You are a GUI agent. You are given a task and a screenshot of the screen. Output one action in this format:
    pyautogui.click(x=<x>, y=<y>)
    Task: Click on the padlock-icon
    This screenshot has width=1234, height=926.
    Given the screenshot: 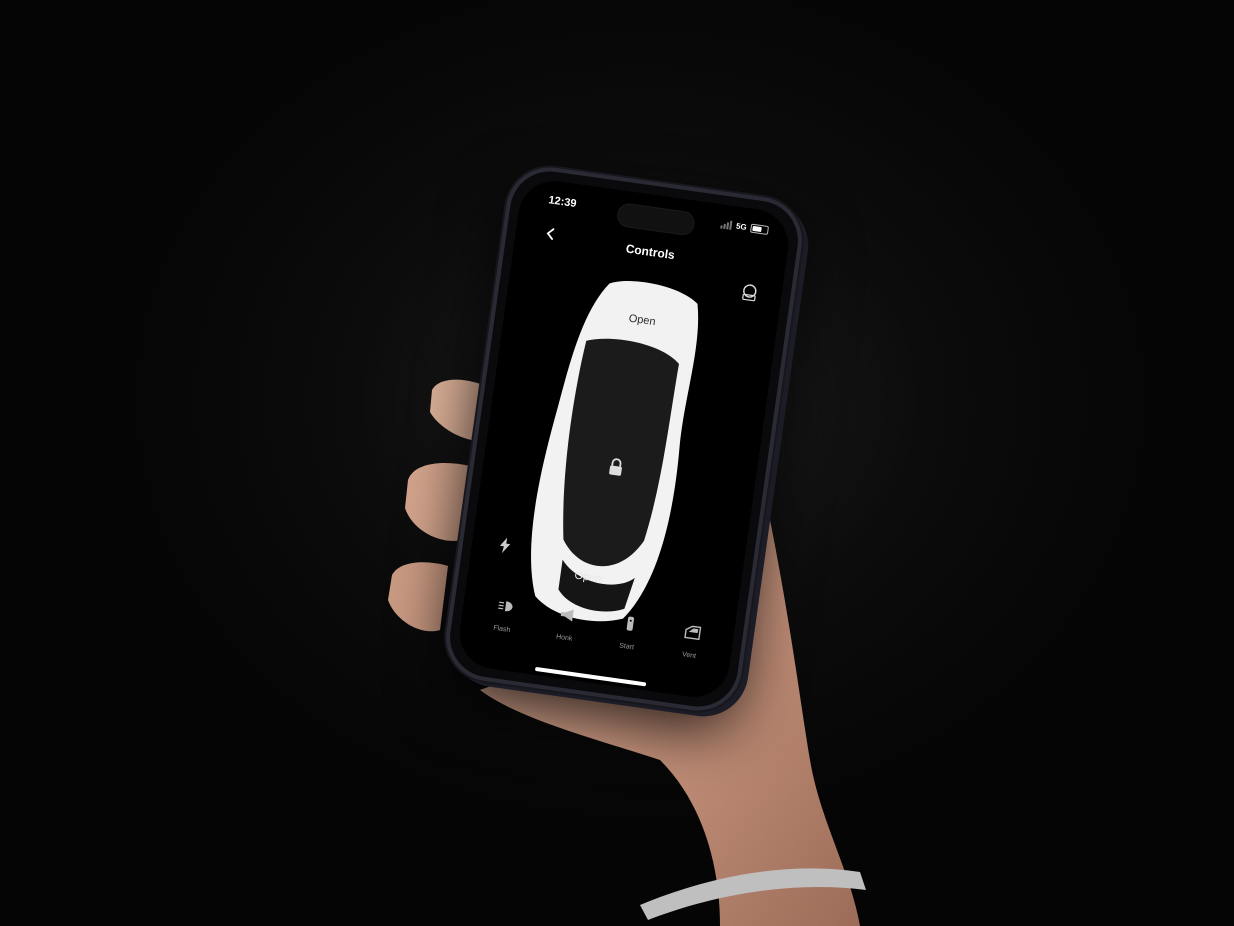 What is the action you would take?
    pyautogui.click(x=616, y=467)
    